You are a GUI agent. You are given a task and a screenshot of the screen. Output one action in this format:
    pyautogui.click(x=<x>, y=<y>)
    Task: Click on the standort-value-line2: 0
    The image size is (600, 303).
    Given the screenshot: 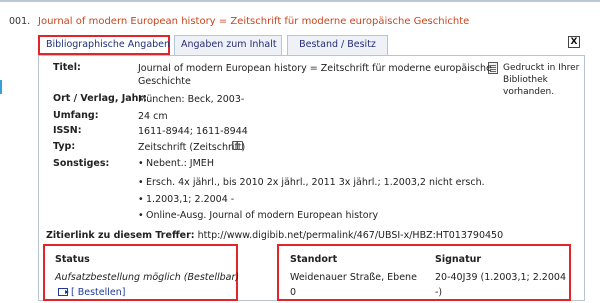 What is the action you would take?
    pyautogui.click(x=293, y=292)
    